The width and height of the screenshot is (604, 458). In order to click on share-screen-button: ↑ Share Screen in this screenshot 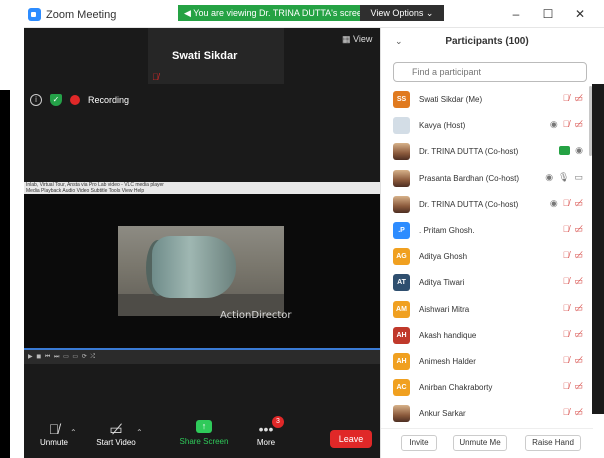, I will do `click(204, 433)`.